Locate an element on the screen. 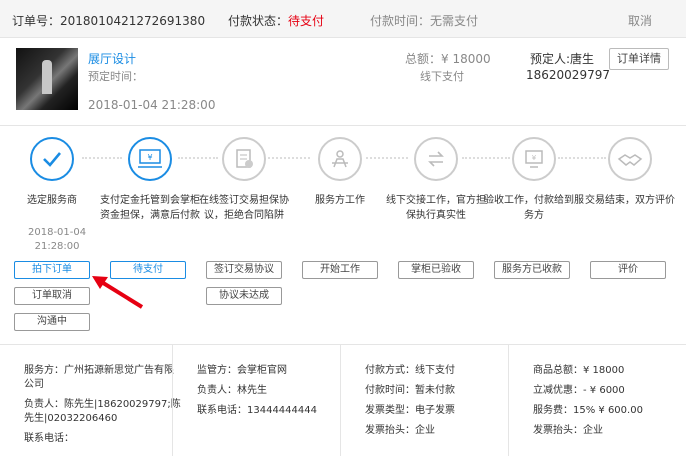 The width and height of the screenshot is (686, 456). reserve-time-label: 预定时间： is located at coordinates (115, 76).